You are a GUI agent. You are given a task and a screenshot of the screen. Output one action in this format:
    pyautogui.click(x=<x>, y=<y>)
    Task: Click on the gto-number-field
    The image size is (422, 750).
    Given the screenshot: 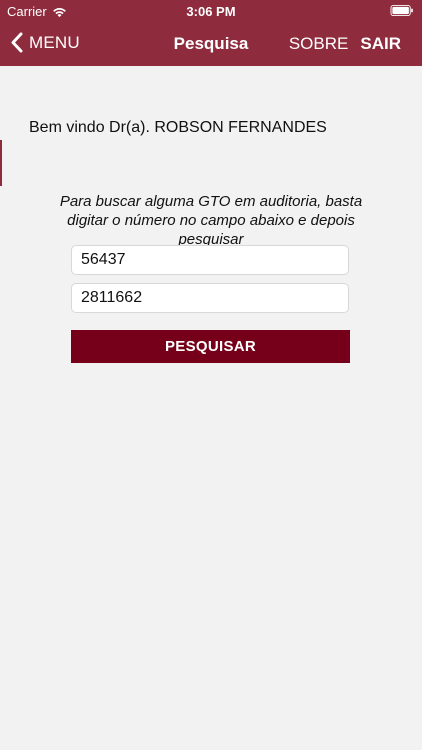 What is the action you would take?
    pyautogui.click(x=210, y=260)
    